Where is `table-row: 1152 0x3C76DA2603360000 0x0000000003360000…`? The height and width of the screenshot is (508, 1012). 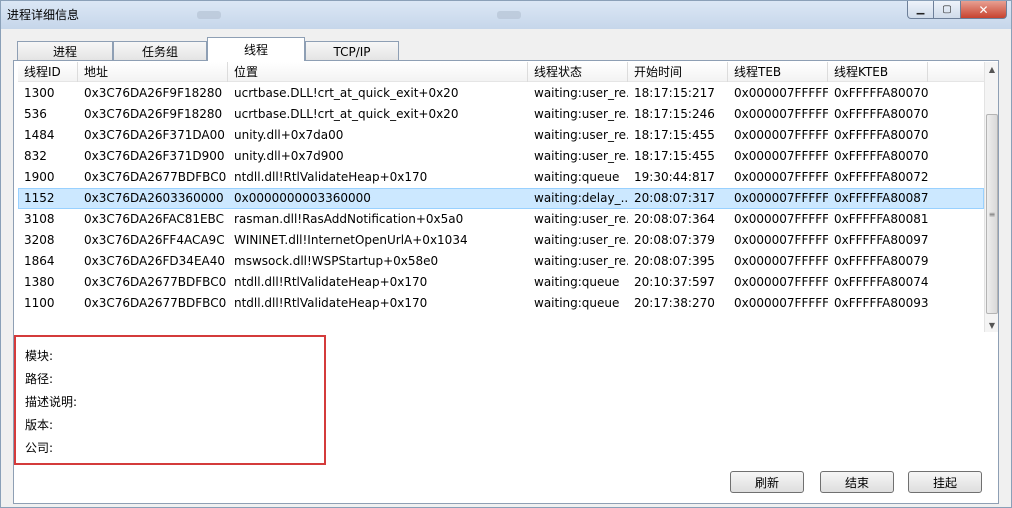
table-row: 1152 0x3C76DA2603360000 0x0000000003360000… is located at coordinates (501, 198).